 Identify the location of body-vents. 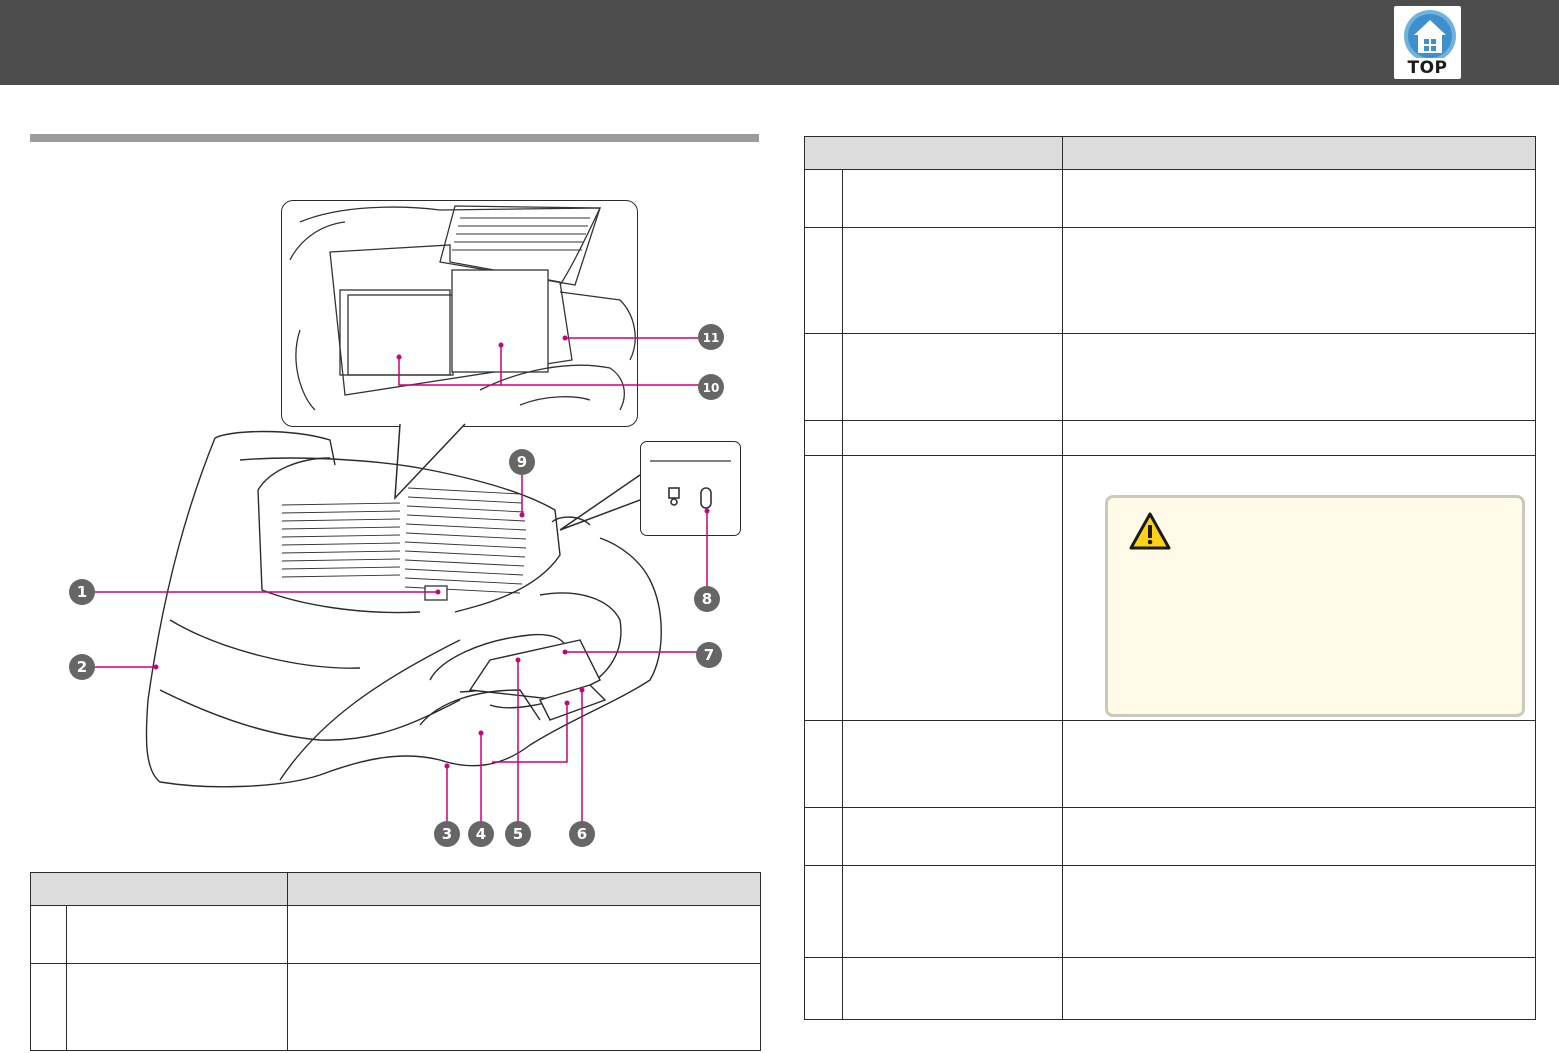
(404, 540).